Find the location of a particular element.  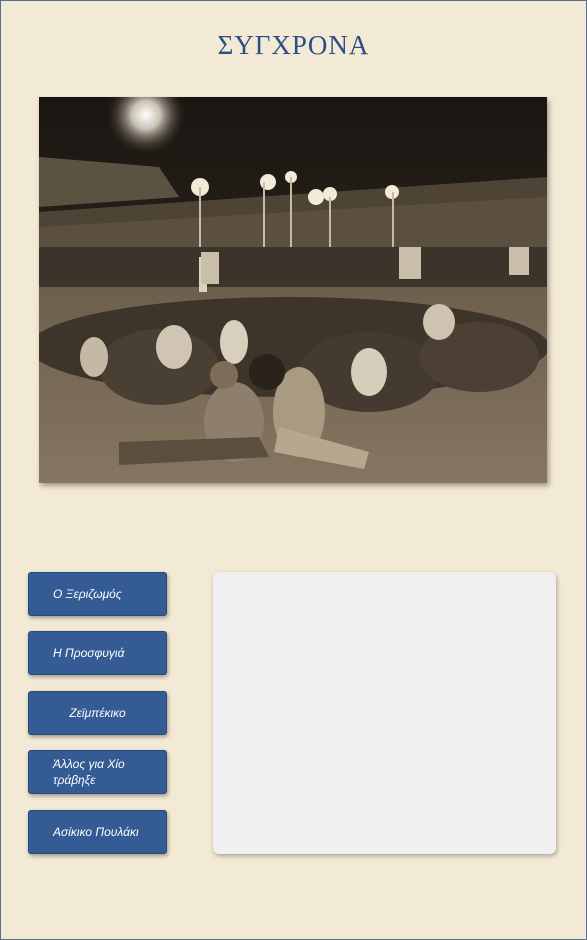

menu-button-label: Ασίκικο Πουλάκι is located at coordinates (96, 832).